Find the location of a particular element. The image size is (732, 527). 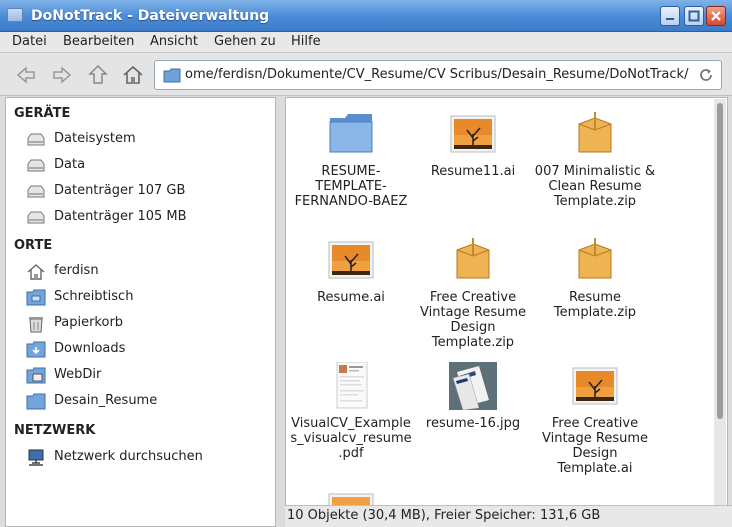

home-button is located at coordinates (133, 75).